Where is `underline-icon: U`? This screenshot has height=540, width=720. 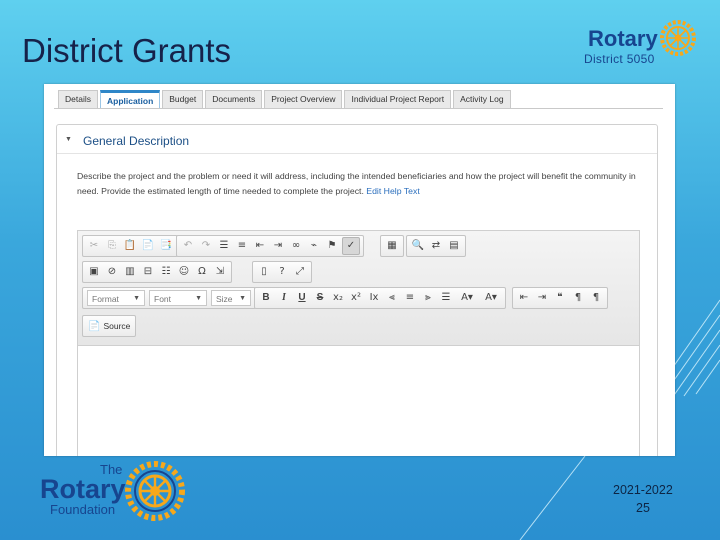
underline-icon: U is located at coordinates (302, 298).